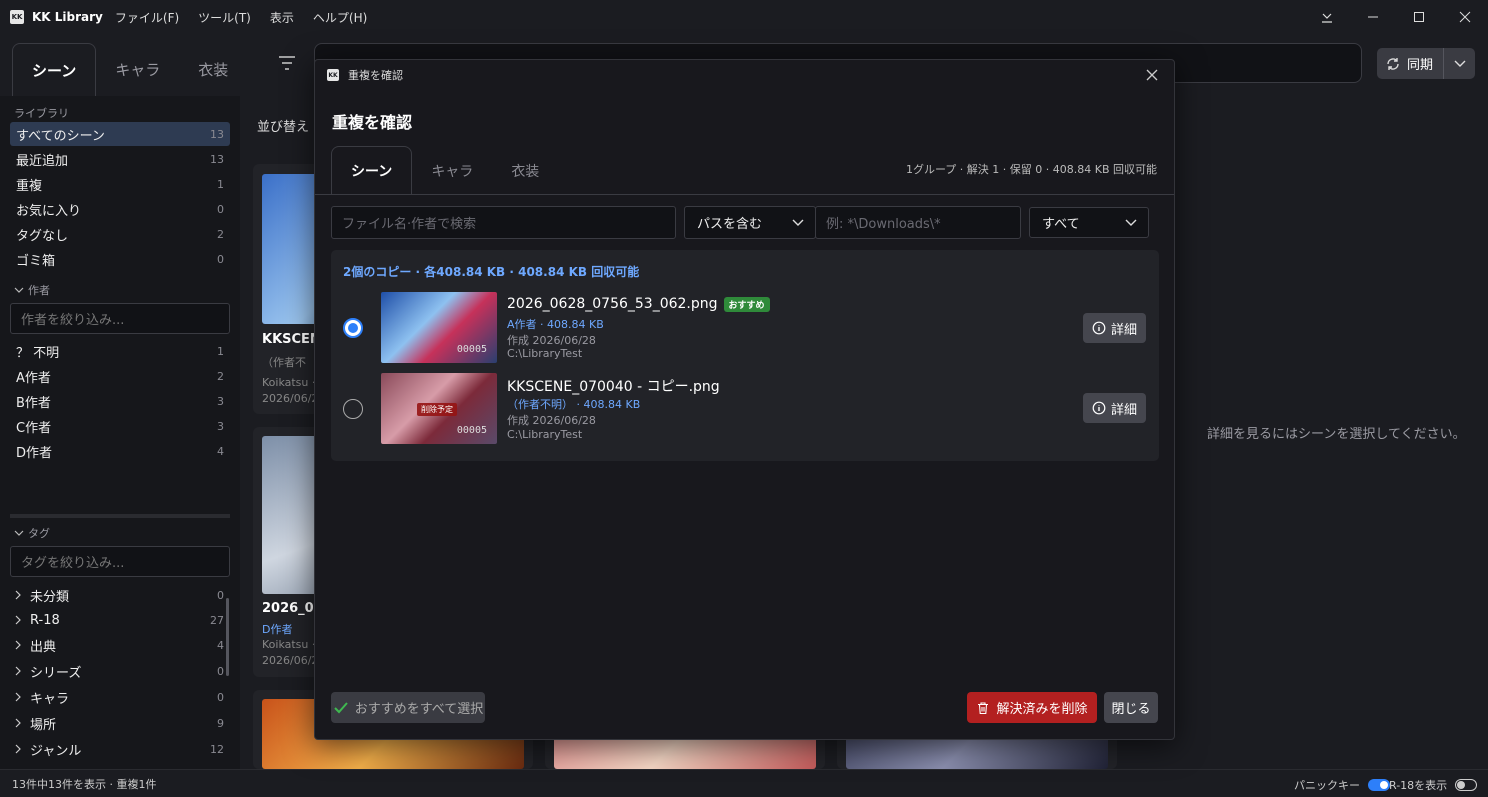 The height and width of the screenshot is (797, 1488). Describe the element at coordinates (120, 516) in the screenshot. I see `sidebar-divider` at that location.